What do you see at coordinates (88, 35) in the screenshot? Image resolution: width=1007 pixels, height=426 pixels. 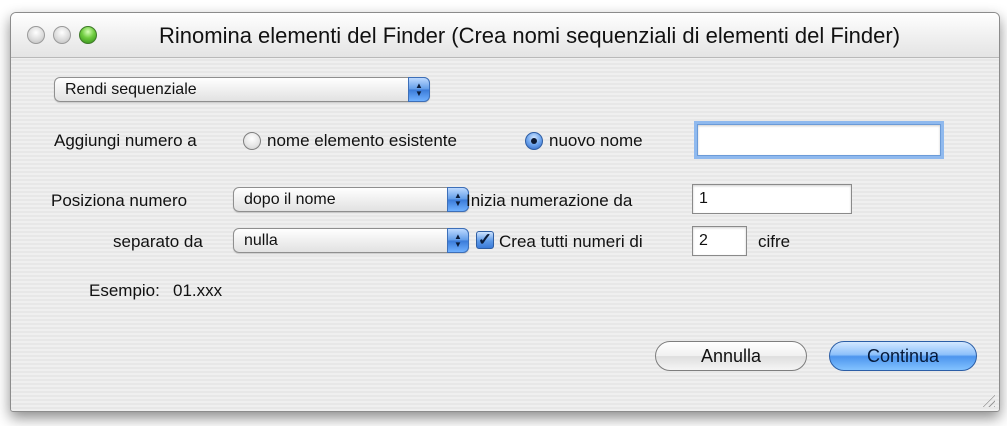 I see `zoom-button` at bounding box center [88, 35].